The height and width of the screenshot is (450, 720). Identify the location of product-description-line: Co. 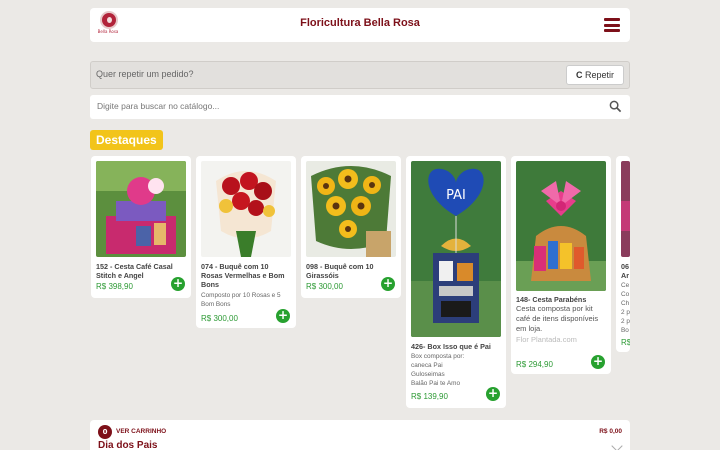
(625, 294).